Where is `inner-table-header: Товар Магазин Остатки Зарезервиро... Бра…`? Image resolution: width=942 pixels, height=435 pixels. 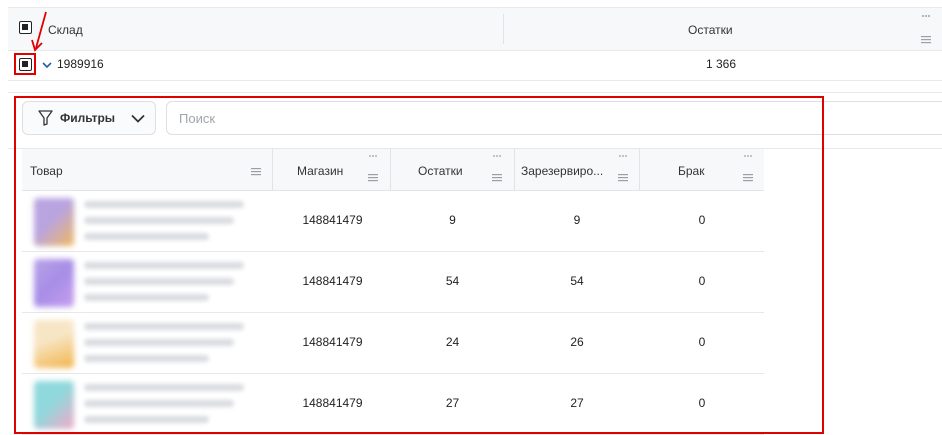
inner-table-header: Товар Магазин Остатки Зарезервиро... Бра… is located at coordinates (393, 170).